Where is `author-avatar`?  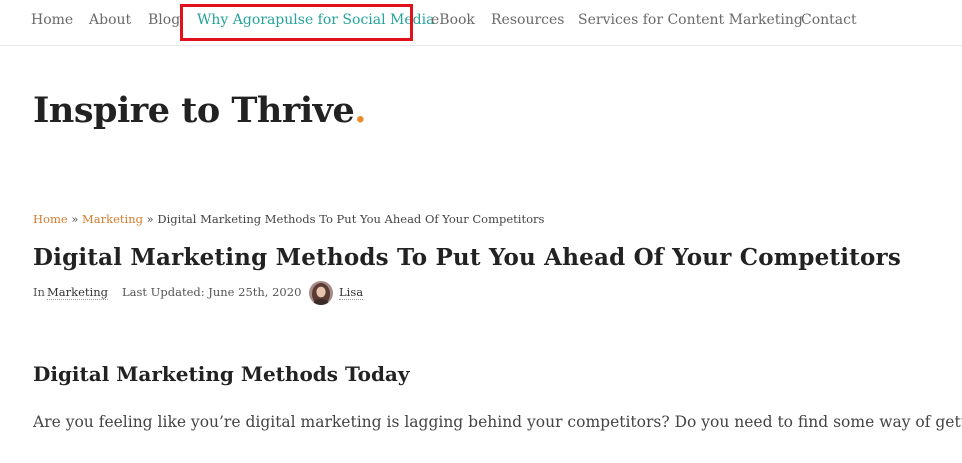
author-avatar is located at coordinates (321, 293).